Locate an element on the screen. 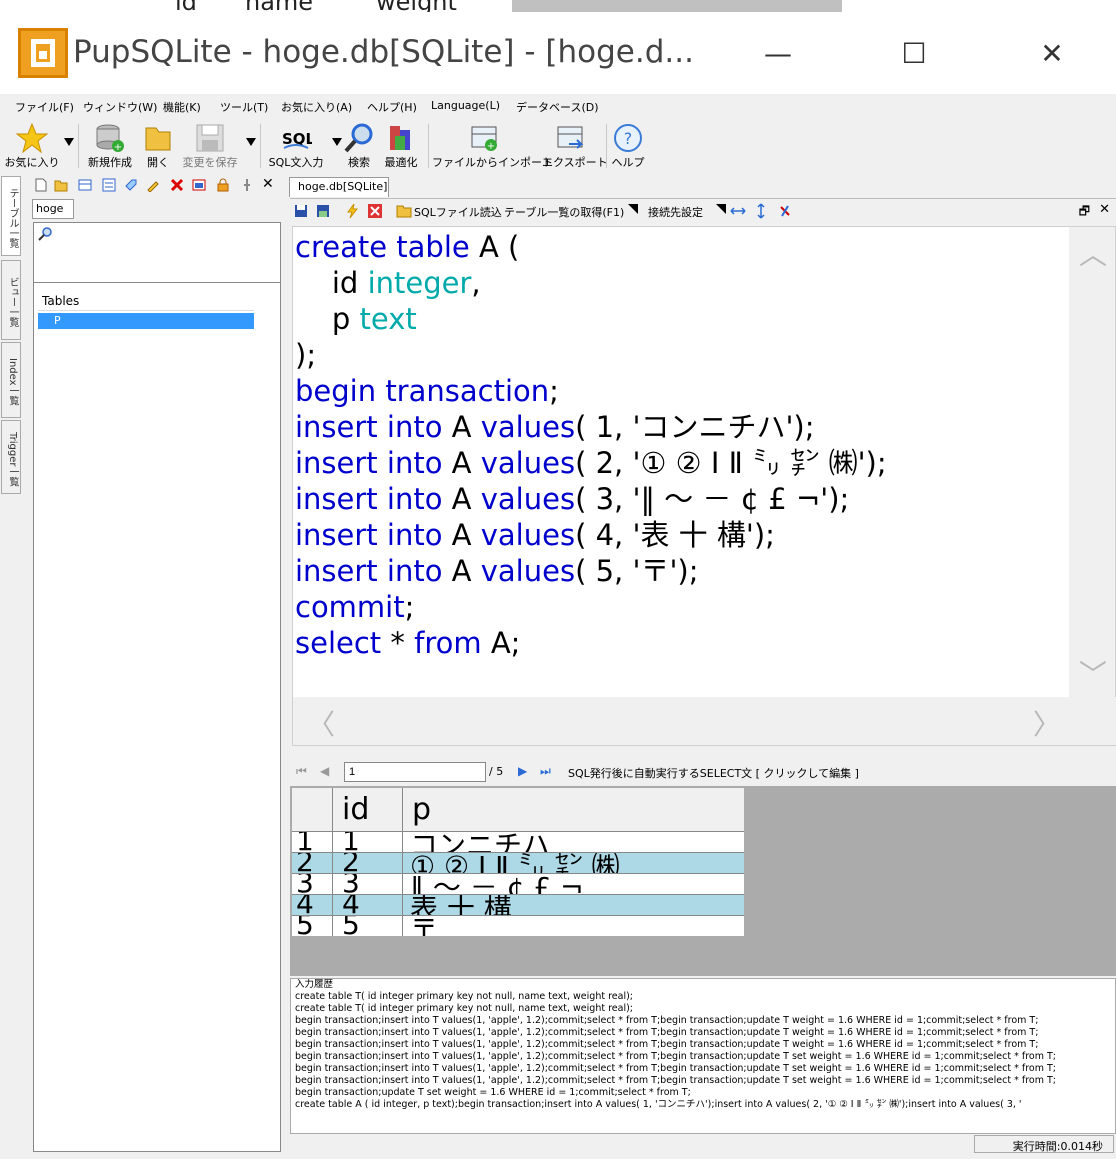  optimize-button: 最適化 is located at coordinates (401, 146).